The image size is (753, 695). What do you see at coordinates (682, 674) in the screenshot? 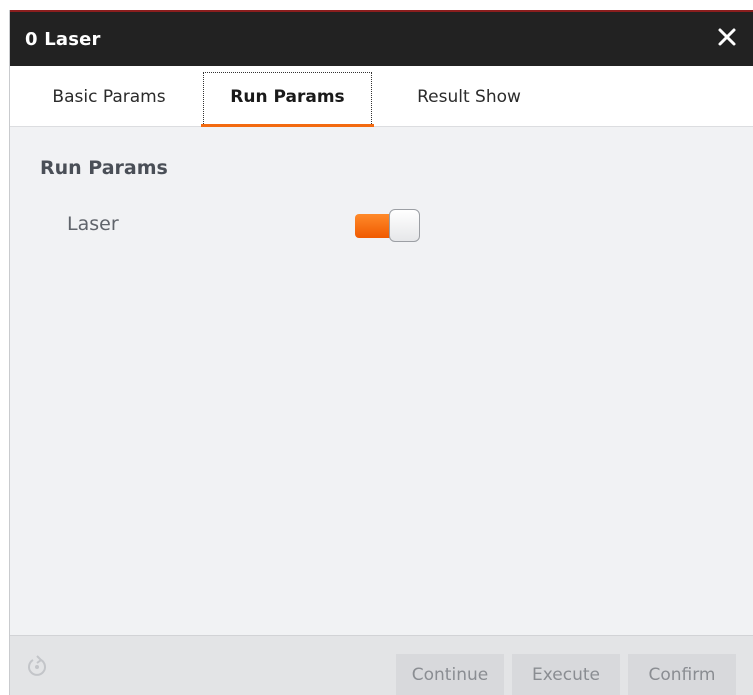
I see `confirm-button: Confirm` at bounding box center [682, 674].